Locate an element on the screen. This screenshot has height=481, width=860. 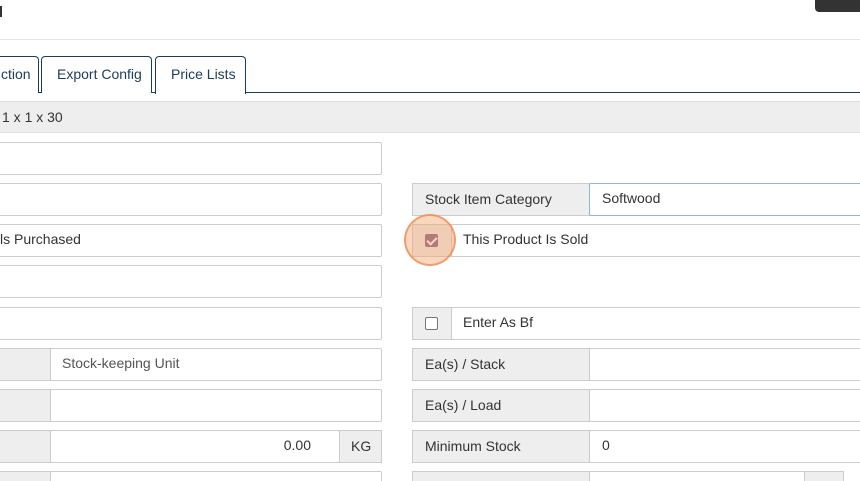
minimum-stock-input is located at coordinates (724, 446).